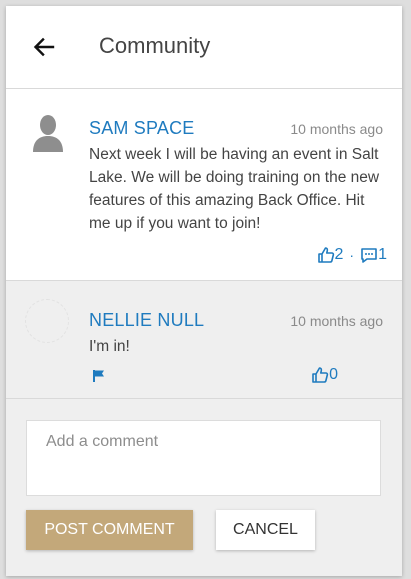 The width and height of the screenshot is (411, 579). I want to click on page-title: Community, so click(155, 45).